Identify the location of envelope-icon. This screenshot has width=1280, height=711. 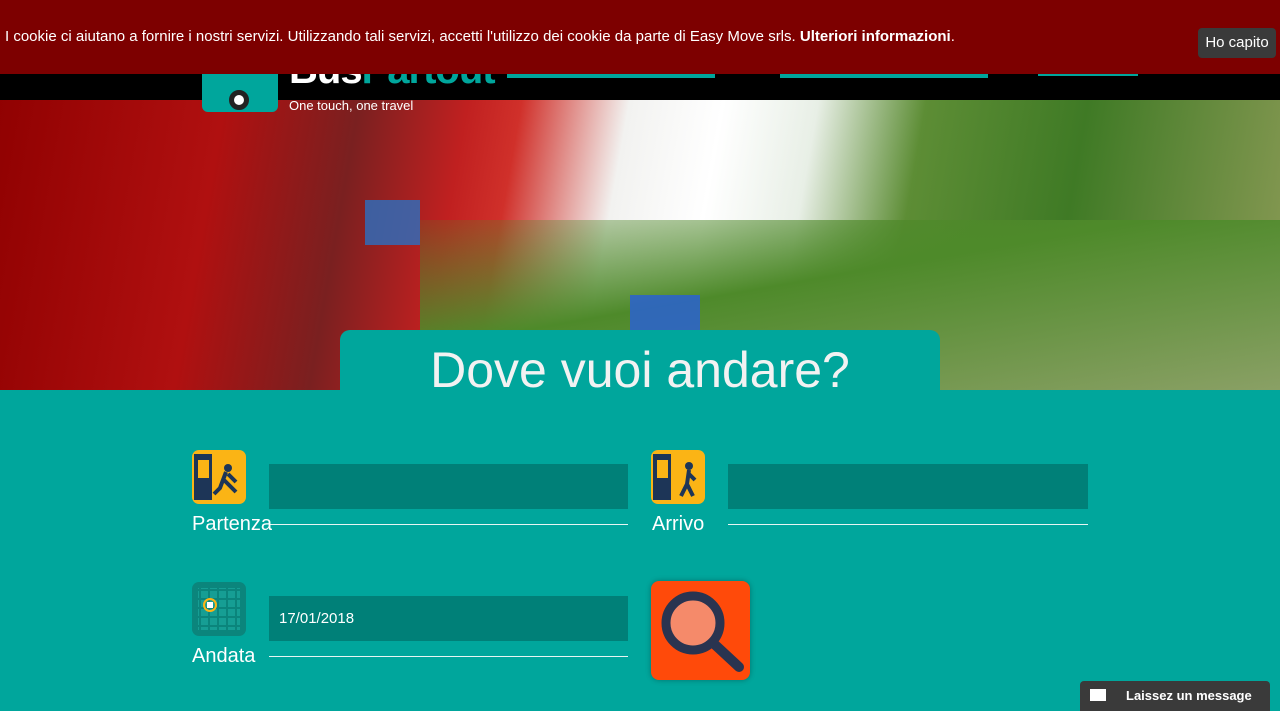
(1098, 695).